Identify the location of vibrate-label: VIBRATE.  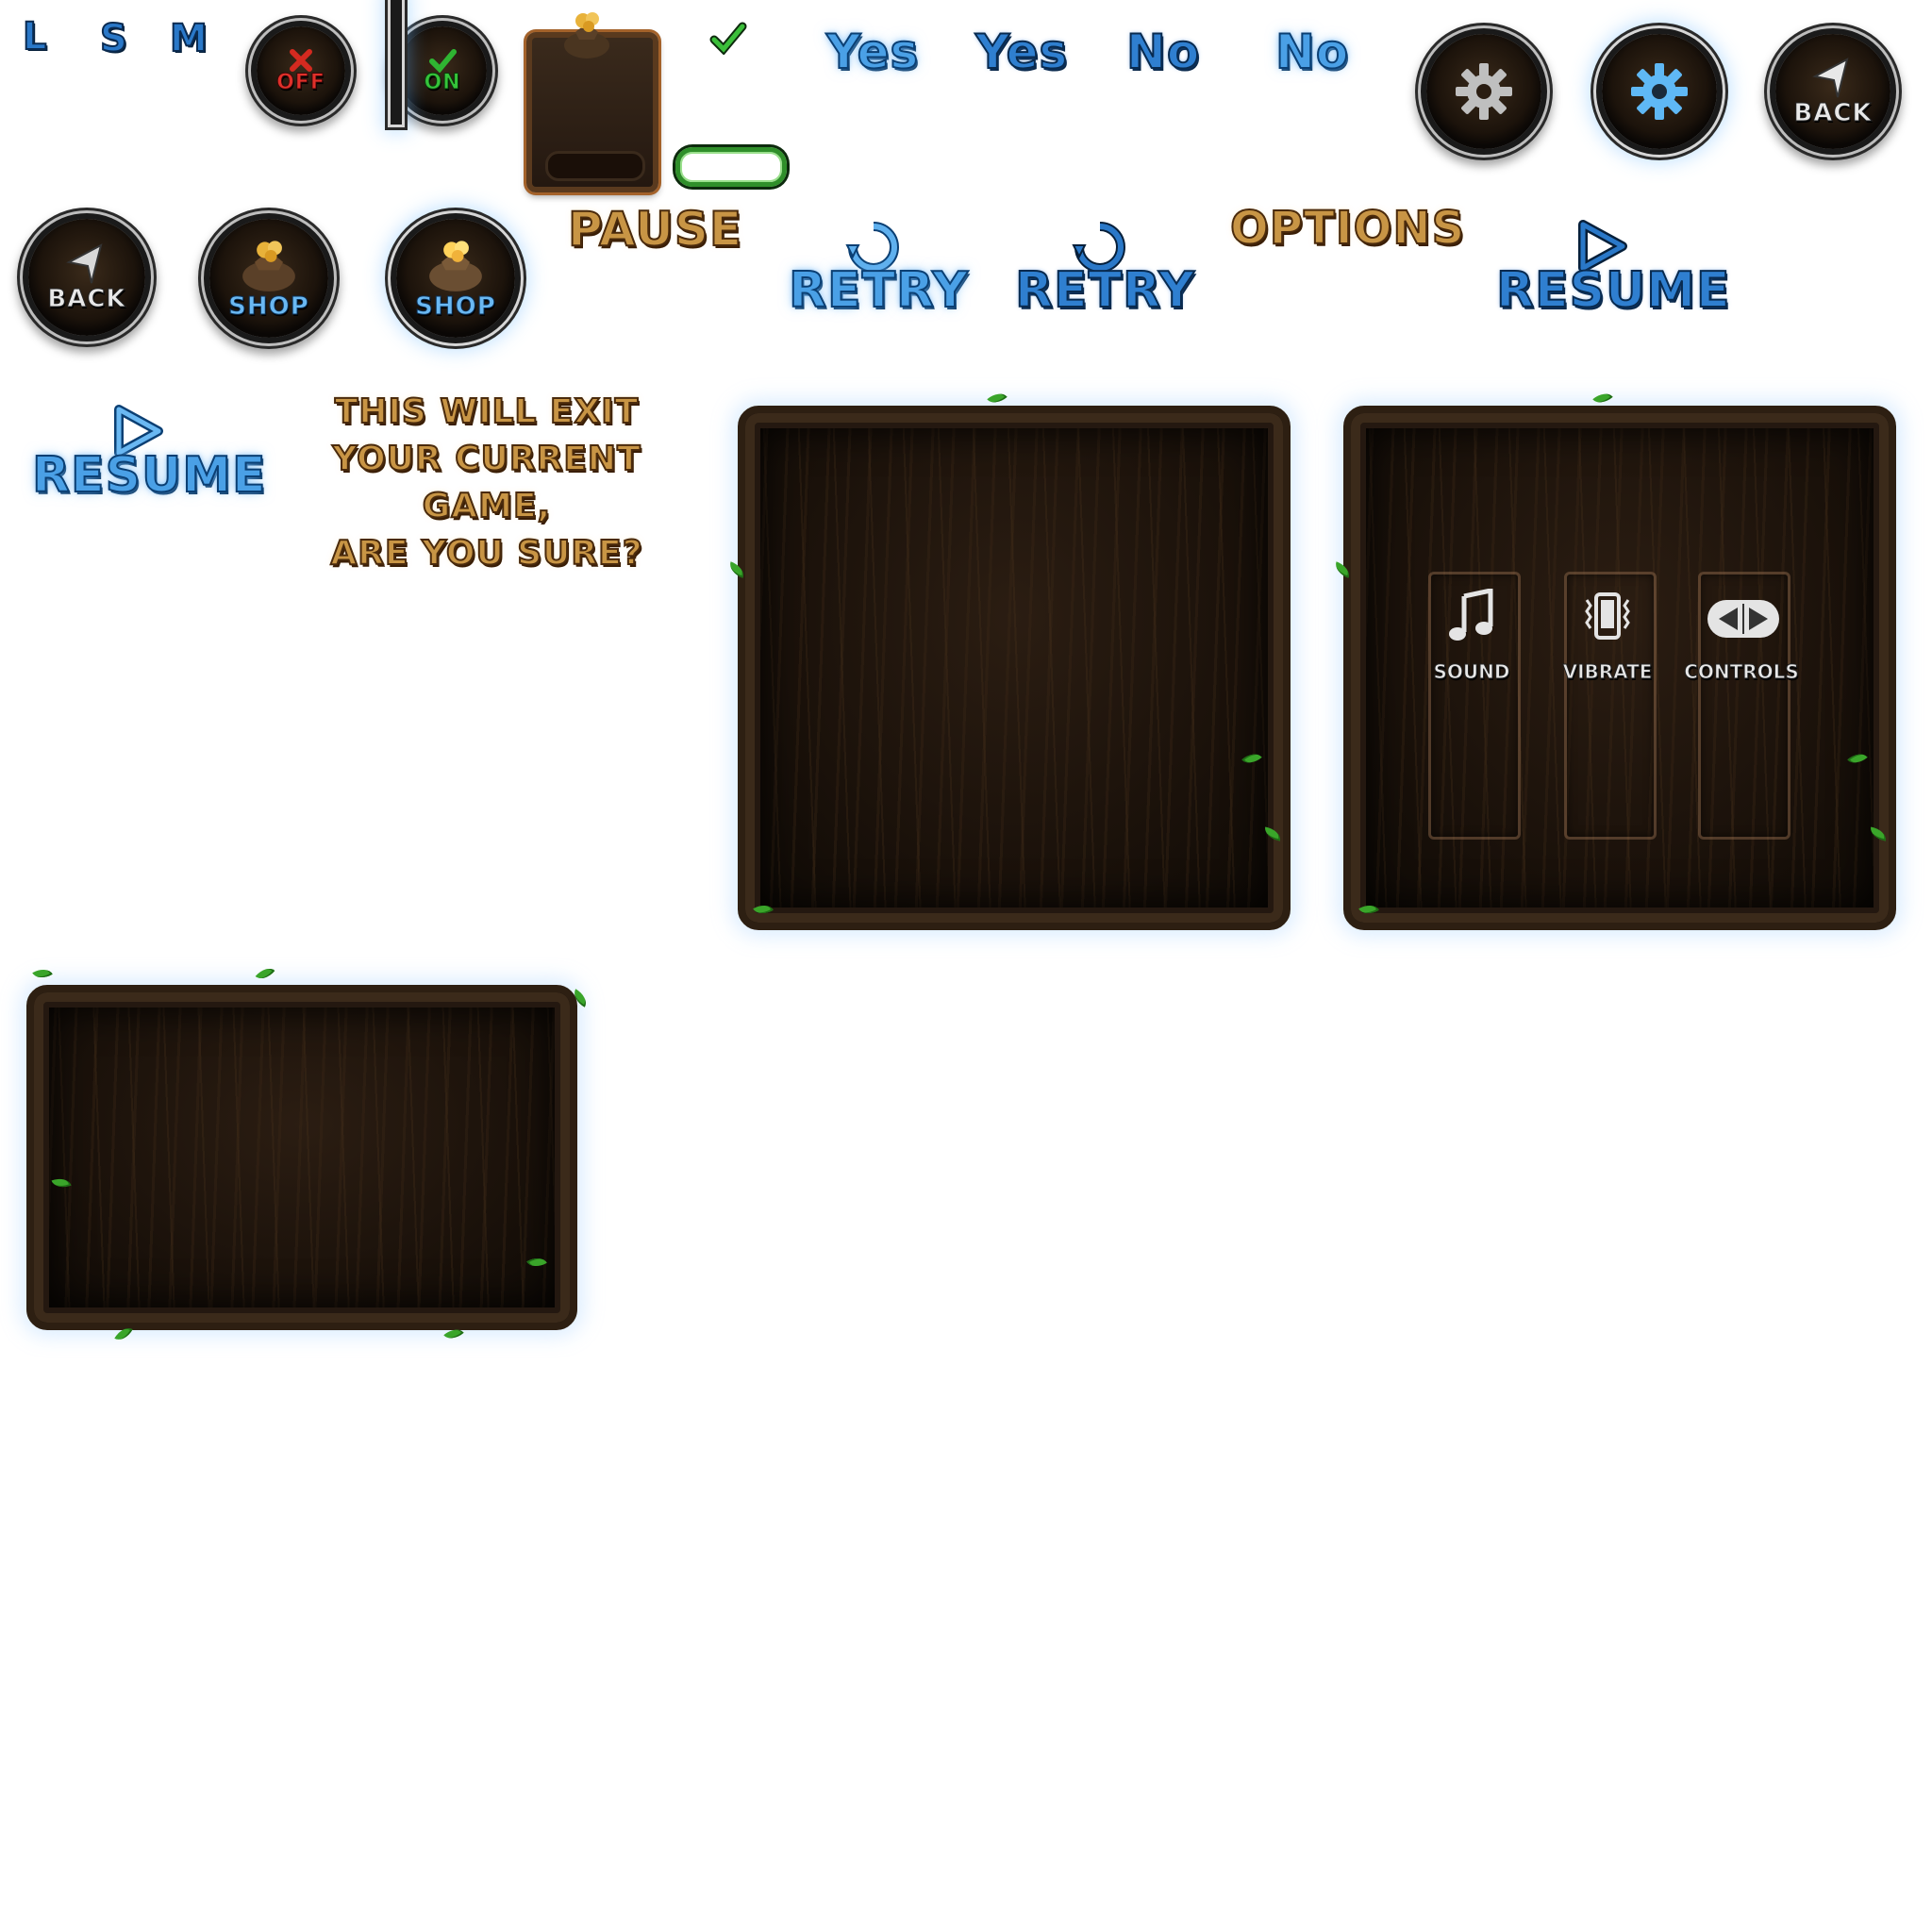
(1608, 672).